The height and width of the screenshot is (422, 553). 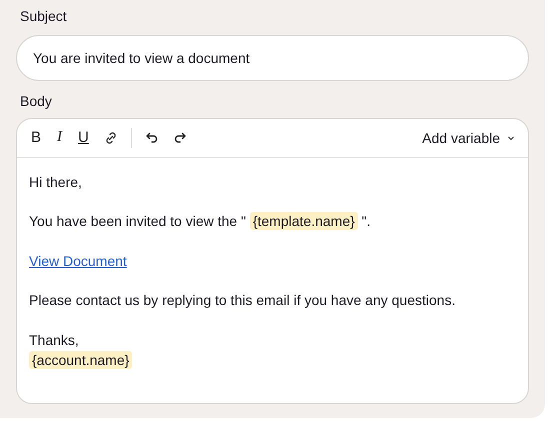 What do you see at coordinates (59, 137) in the screenshot?
I see `italic-button: I` at bounding box center [59, 137].